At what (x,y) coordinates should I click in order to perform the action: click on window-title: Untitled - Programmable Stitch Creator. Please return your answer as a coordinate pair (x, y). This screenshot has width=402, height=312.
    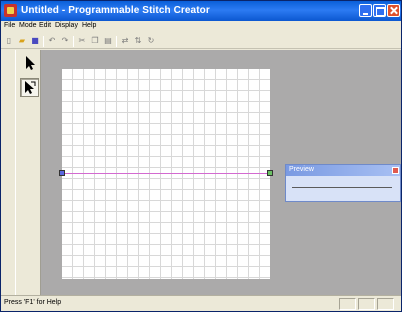
    Looking at the image, I should click on (115, 10).